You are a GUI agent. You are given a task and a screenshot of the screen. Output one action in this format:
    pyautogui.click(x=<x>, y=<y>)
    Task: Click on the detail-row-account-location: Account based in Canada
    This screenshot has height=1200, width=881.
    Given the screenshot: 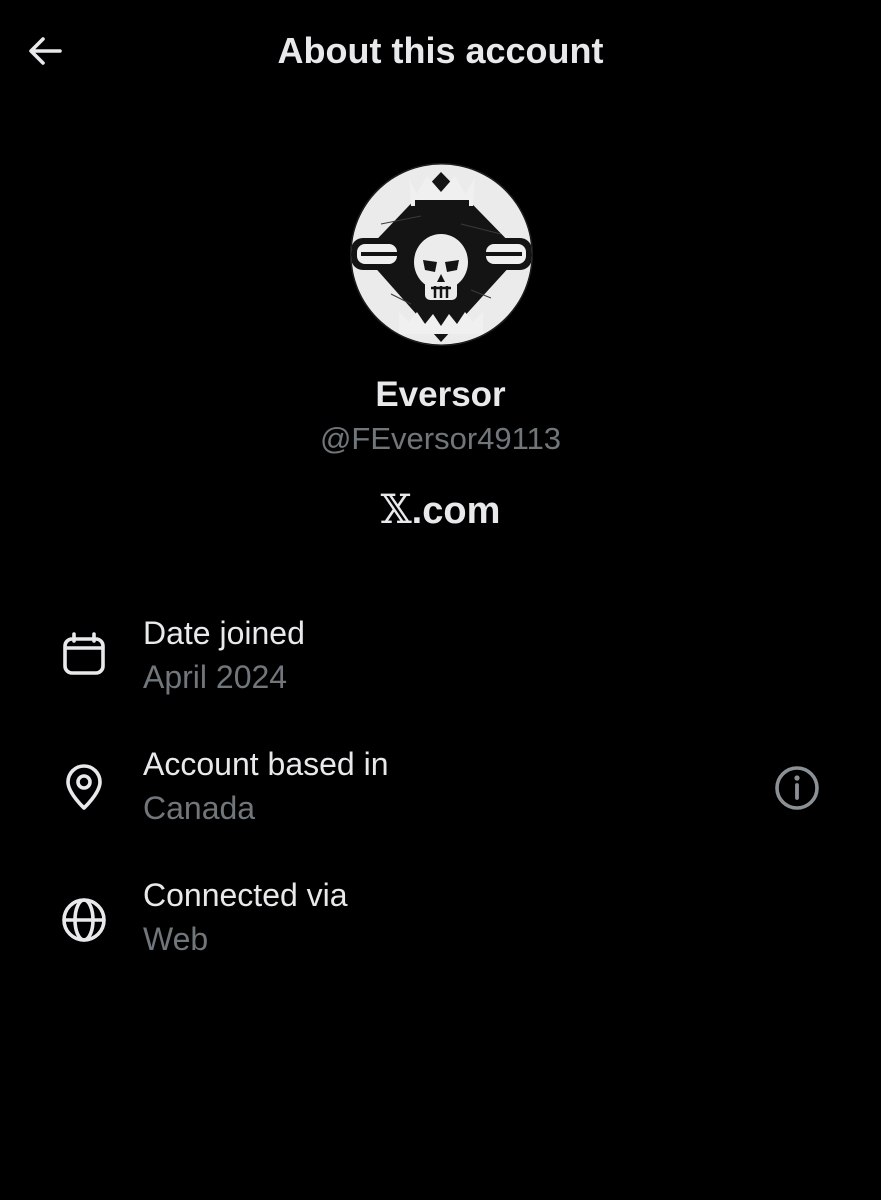 What is the action you would take?
    pyautogui.click(x=440, y=798)
    